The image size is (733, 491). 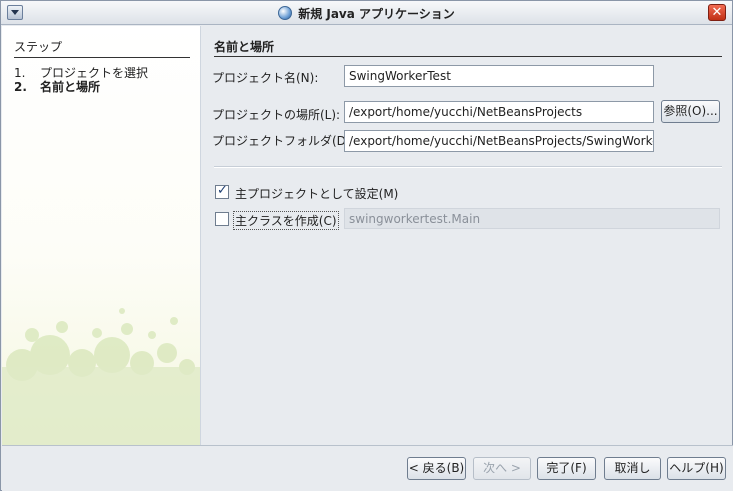 What do you see at coordinates (316, 193) in the screenshot?
I see `set-main-project-label: 主プロジェクトとして設定(M)` at bounding box center [316, 193].